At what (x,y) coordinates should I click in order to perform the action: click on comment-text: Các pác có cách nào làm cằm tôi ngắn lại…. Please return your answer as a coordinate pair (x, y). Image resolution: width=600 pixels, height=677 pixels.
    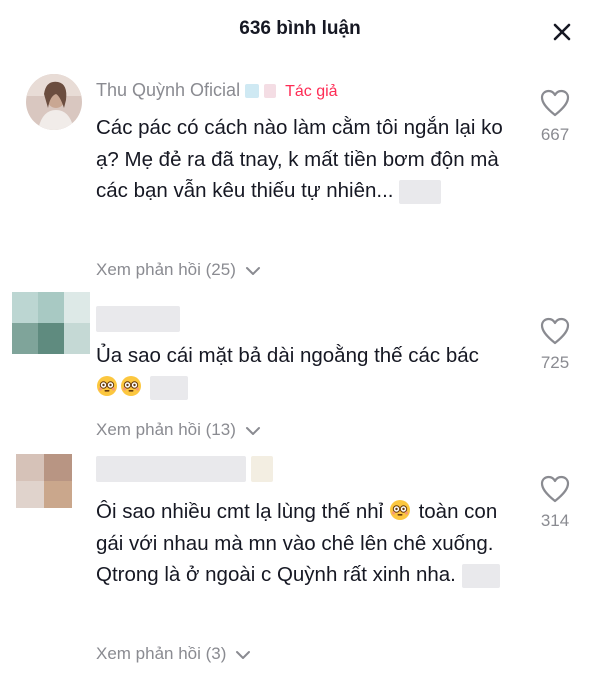
    Looking at the image, I should click on (311, 159).